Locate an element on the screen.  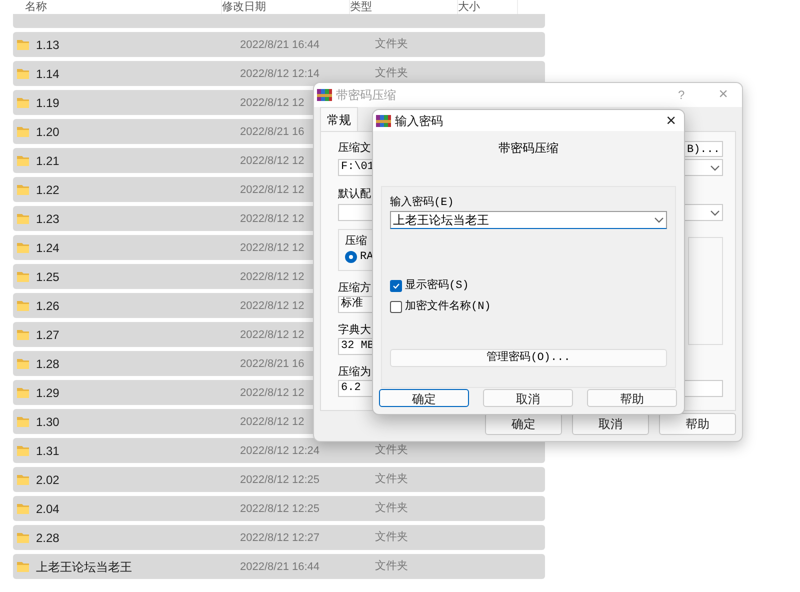
modified-date: 2022/8/12 12:27 is located at coordinates (280, 538).